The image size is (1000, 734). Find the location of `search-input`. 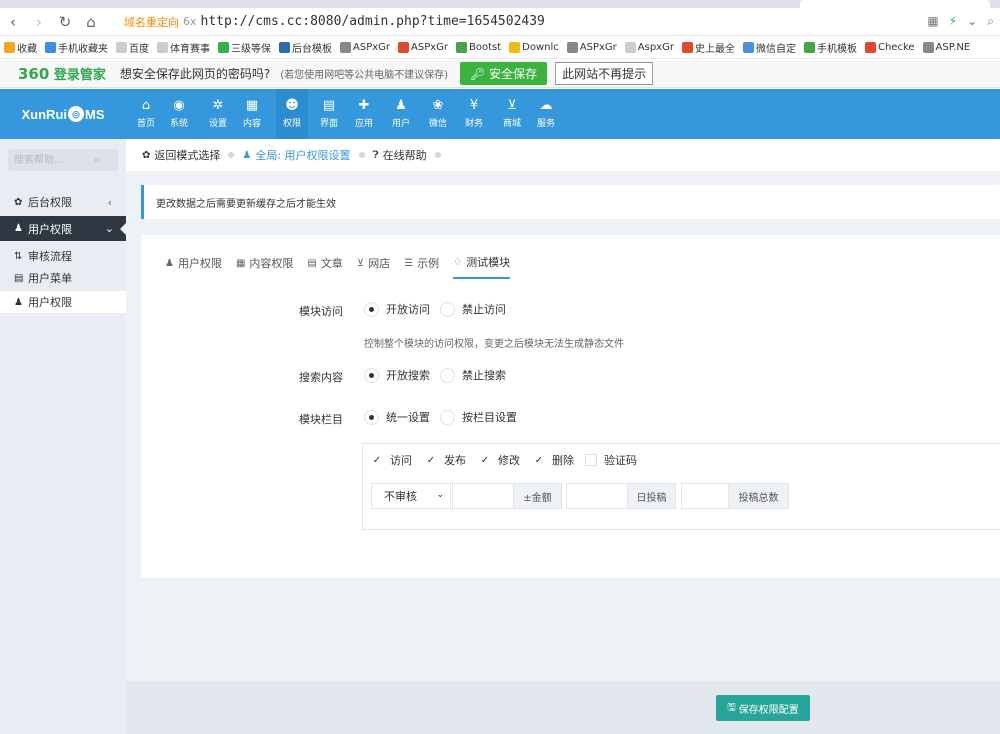

search-input is located at coordinates (51, 160).